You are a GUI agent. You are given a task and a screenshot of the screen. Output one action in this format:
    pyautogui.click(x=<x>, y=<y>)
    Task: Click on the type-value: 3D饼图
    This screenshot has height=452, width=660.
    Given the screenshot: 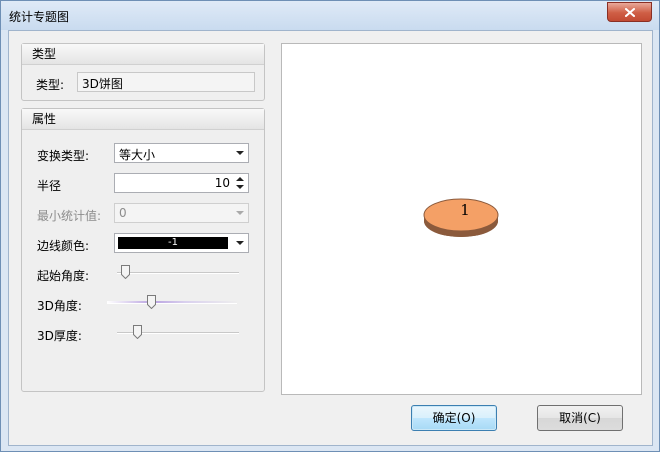 What is the action you would take?
    pyautogui.click(x=102, y=84)
    